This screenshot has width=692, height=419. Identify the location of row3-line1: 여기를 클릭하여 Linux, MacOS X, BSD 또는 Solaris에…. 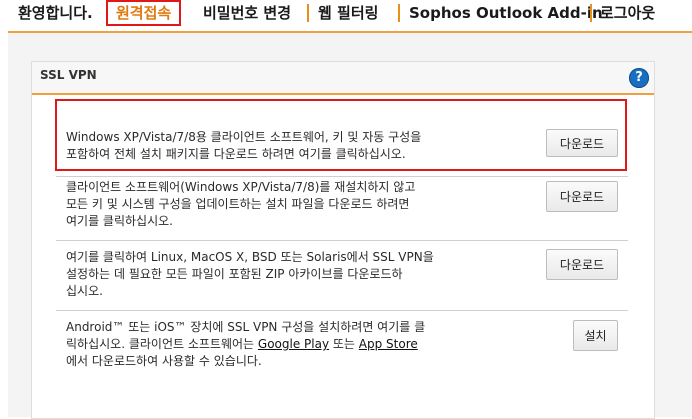
(250, 257).